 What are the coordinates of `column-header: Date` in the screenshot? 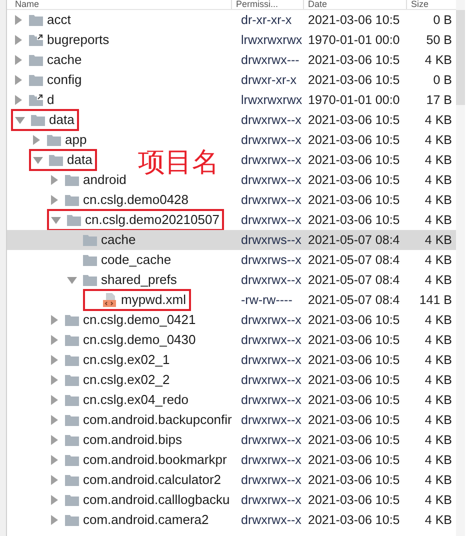 It's located at (355, 4).